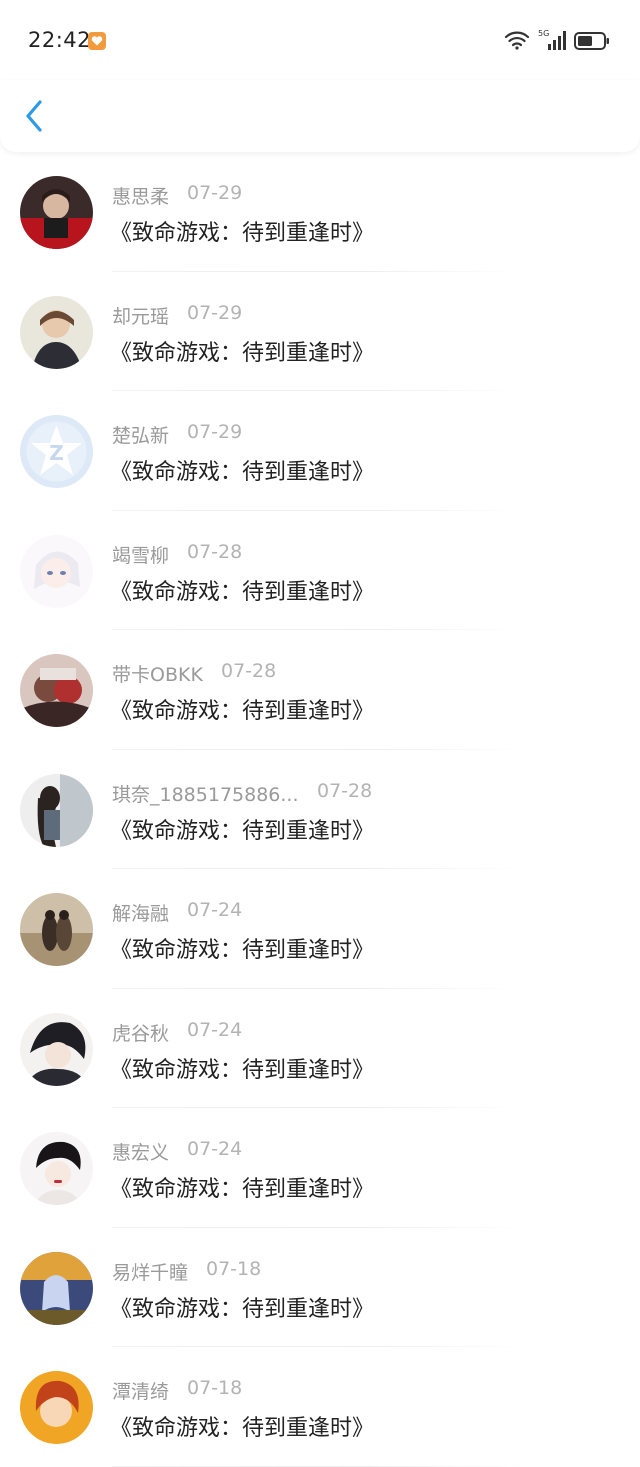 This screenshot has height=1467, width=640. I want to click on user-name: 带卡OBKK, so click(157, 675).